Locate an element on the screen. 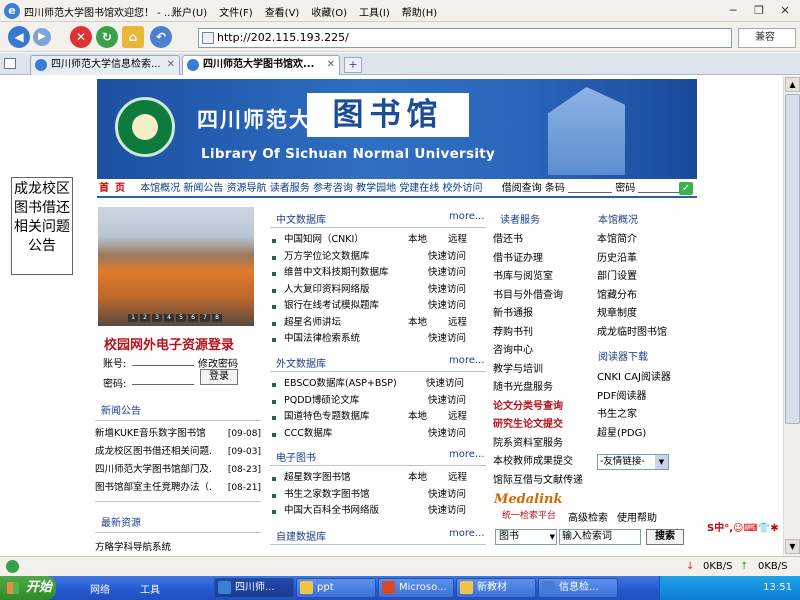 The height and width of the screenshot is (600, 800). nav-home: 首页 is located at coordinates (115, 188).